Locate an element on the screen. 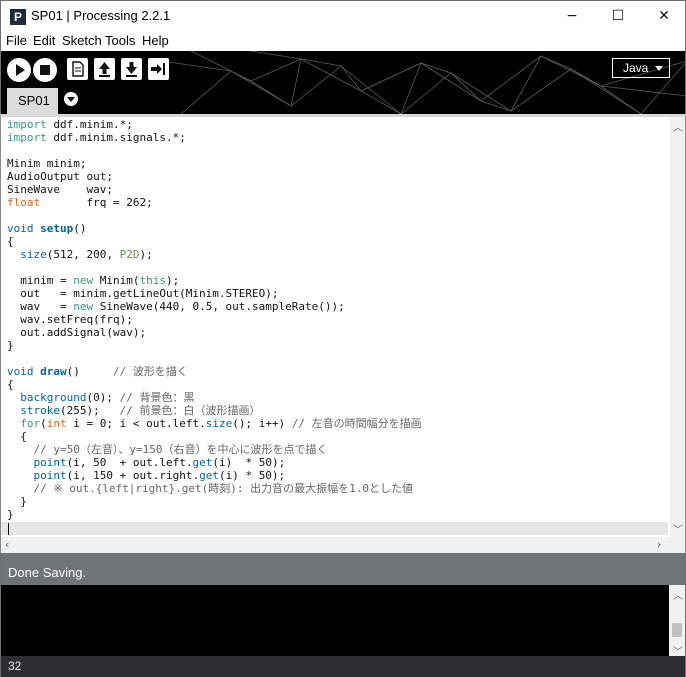 Image resolution: width=686 pixels, height=677 pixels. menu-tools: Tools is located at coordinates (120, 40).